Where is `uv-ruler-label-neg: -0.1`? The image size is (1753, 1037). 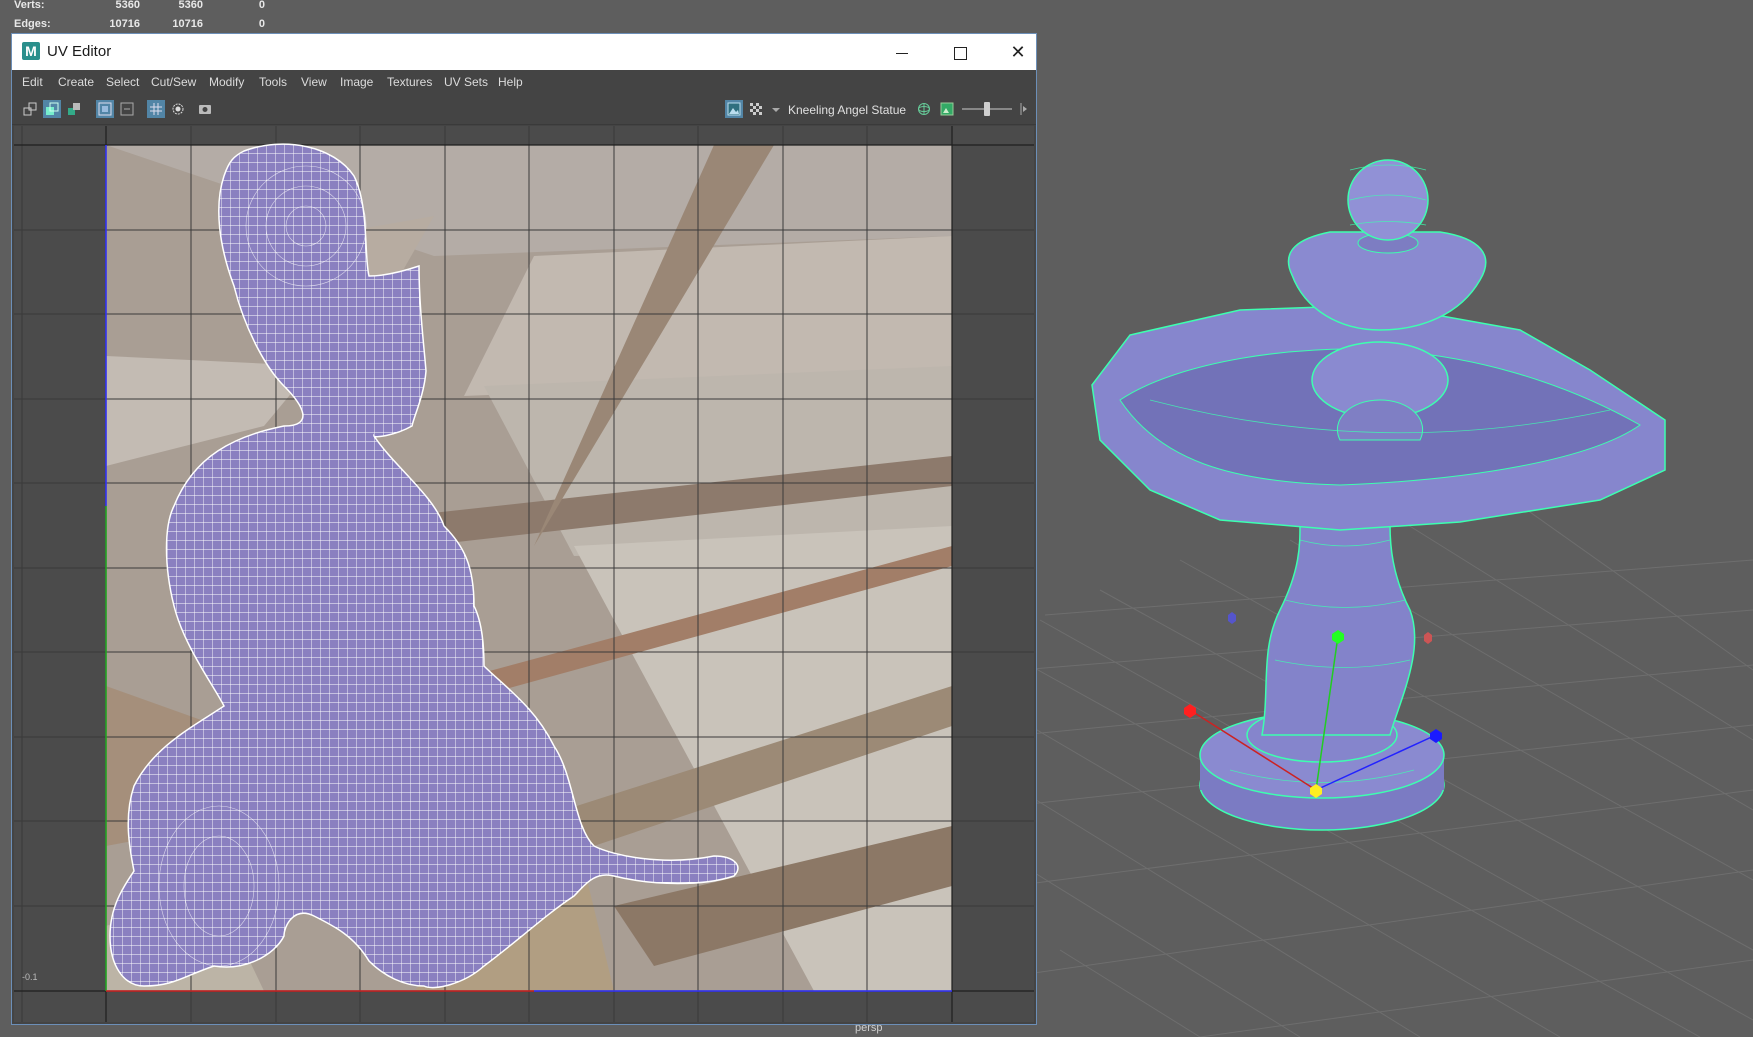 uv-ruler-label-neg: -0.1 is located at coordinates (30, 977).